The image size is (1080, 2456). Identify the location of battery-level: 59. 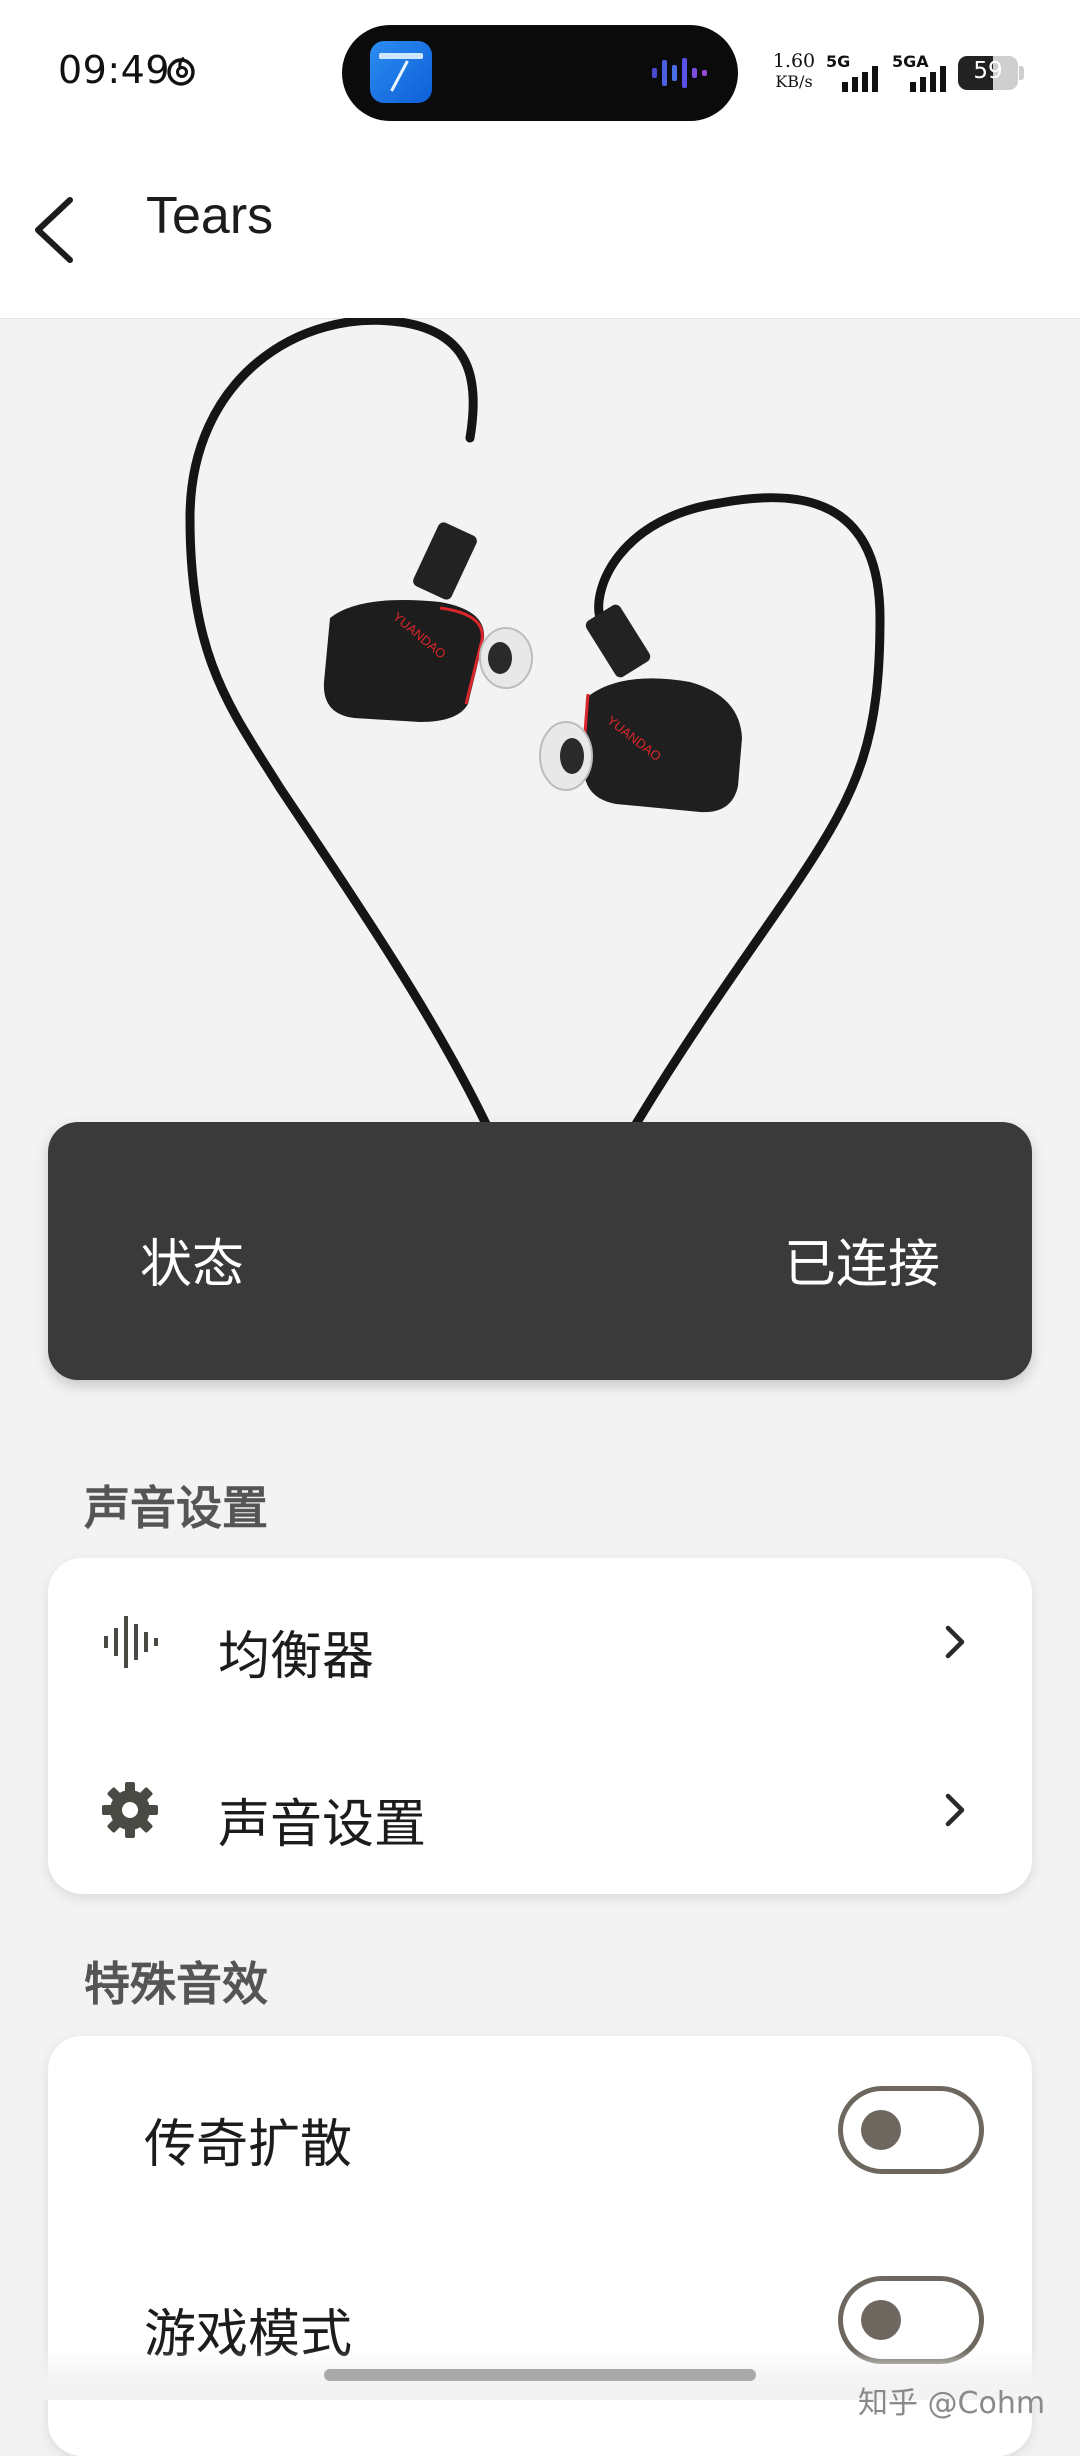
(988, 71).